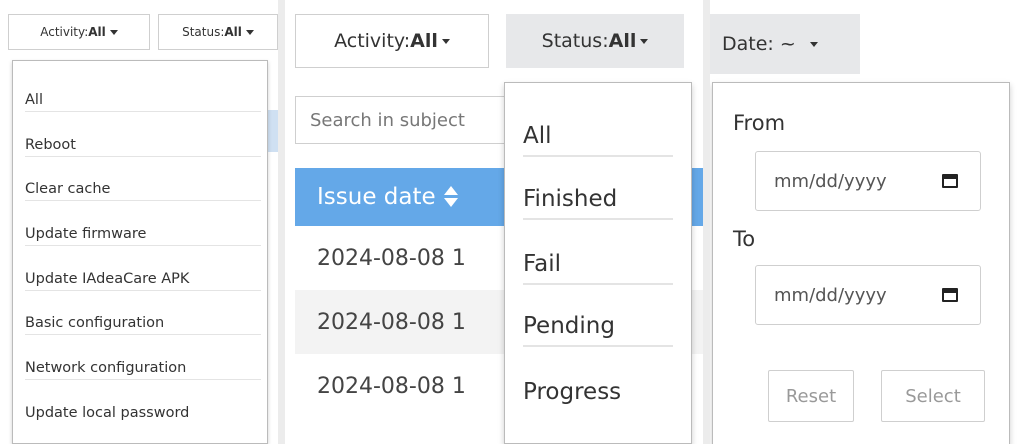 The image size is (1036, 444). What do you see at coordinates (748, 44) in the screenshot?
I see `date-filter-label: Date:` at bounding box center [748, 44].